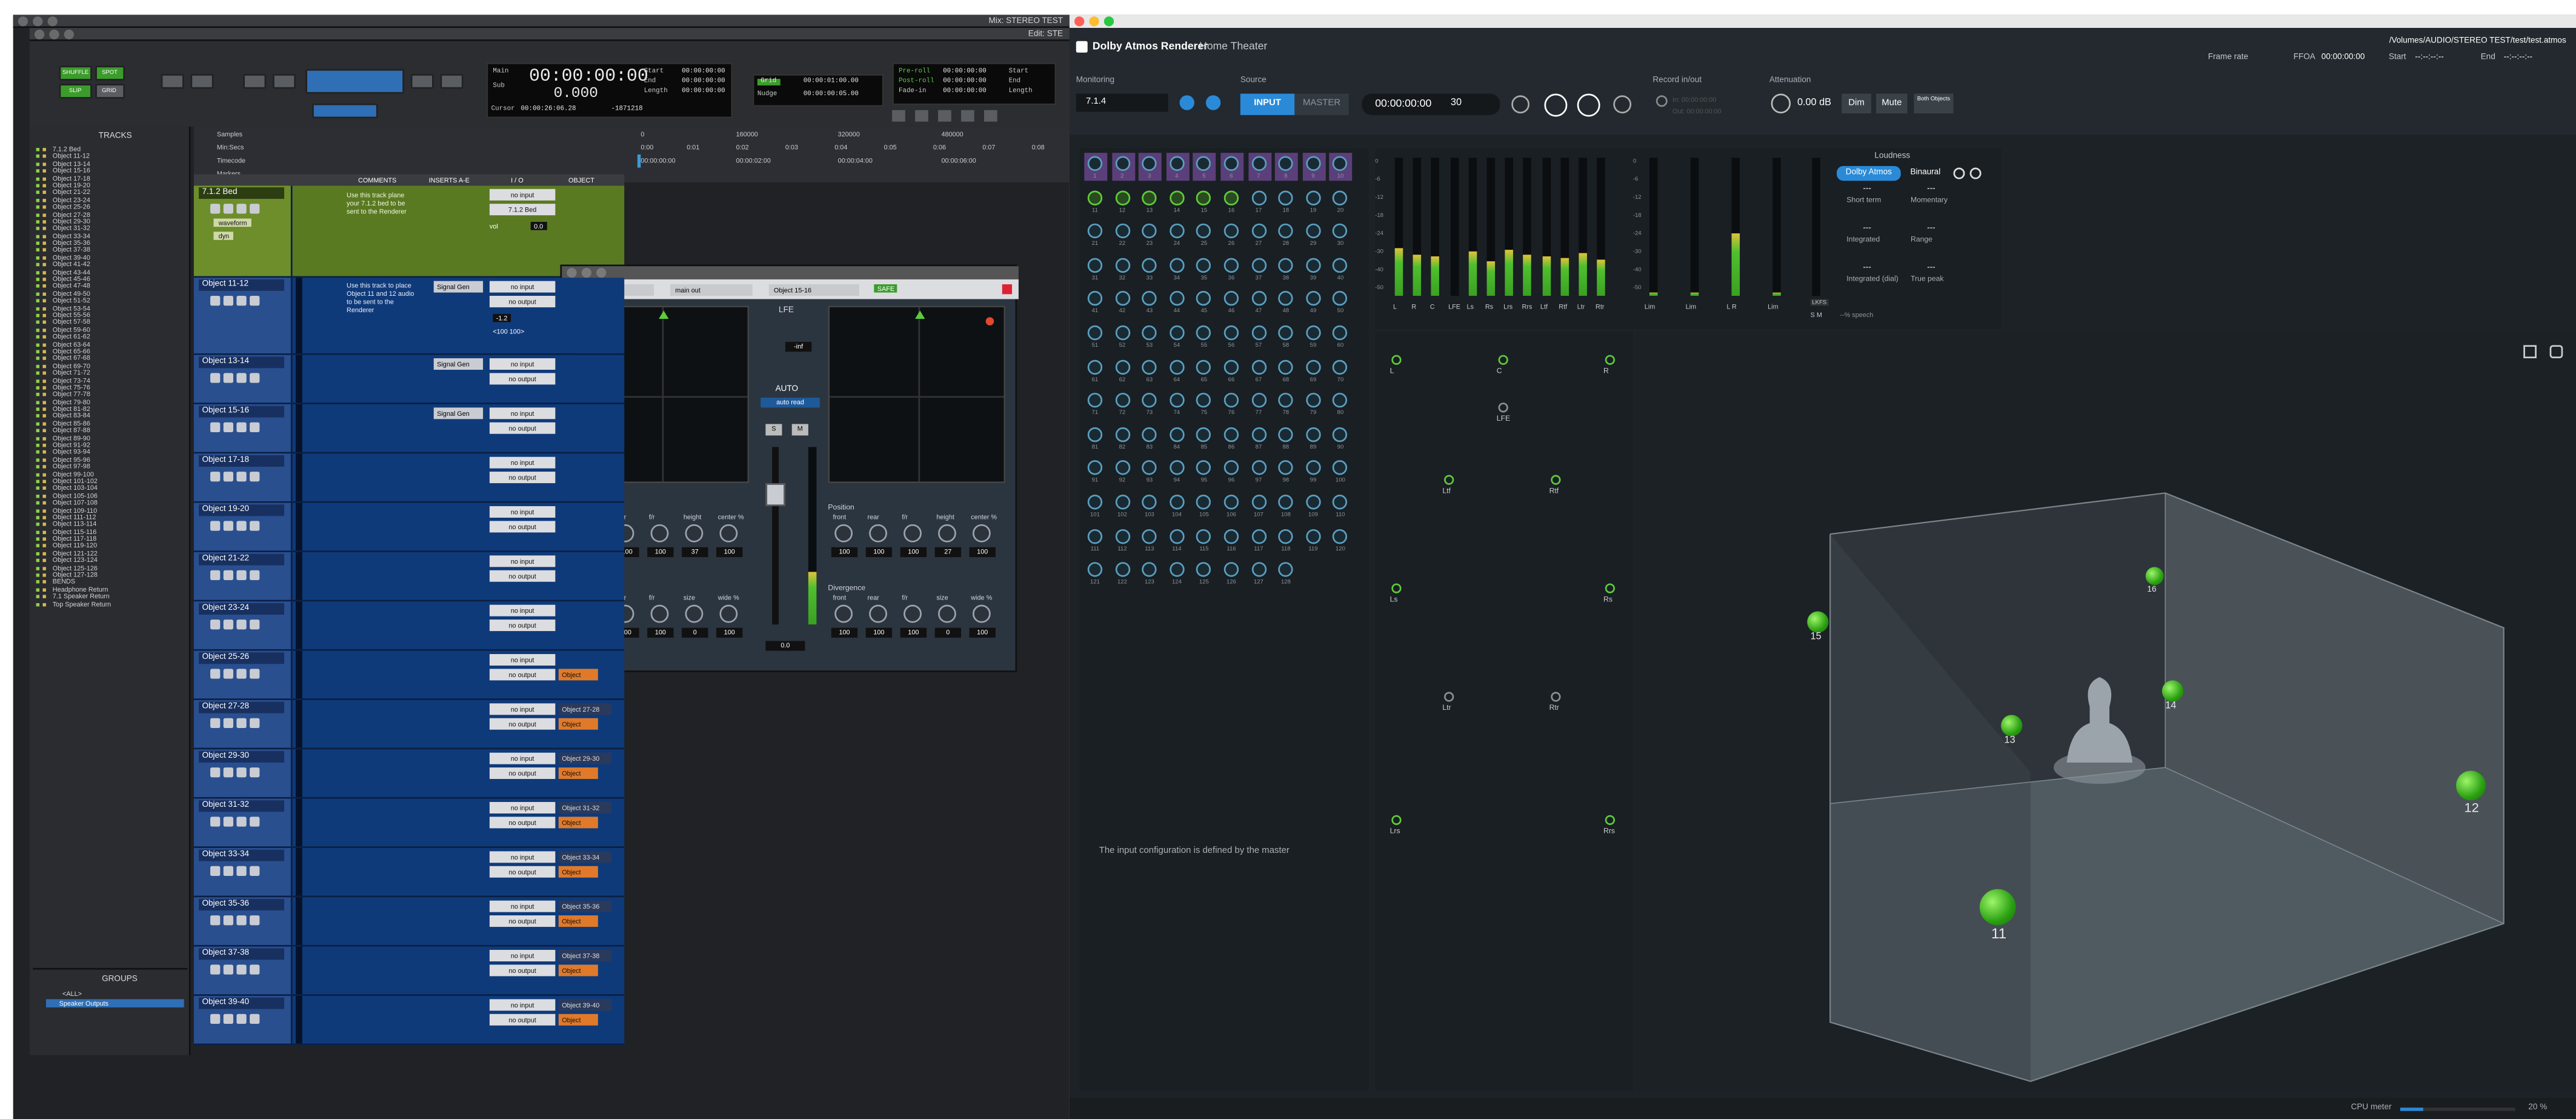 The image size is (2576, 1119). What do you see at coordinates (110, 604) in the screenshot?
I see `track-list-item: Top Speaker Return` at bounding box center [110, 604].